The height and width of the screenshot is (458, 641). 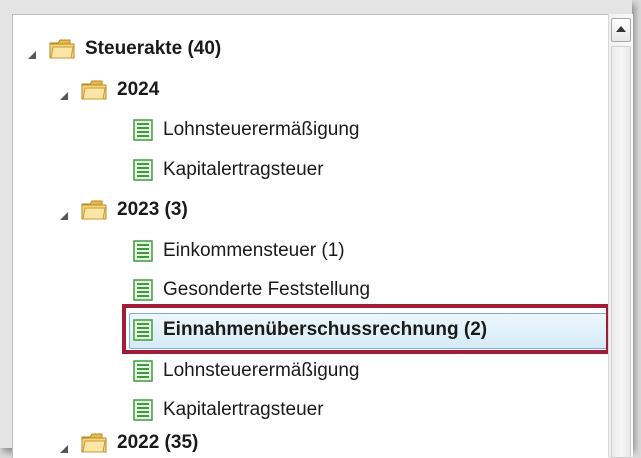 I want to click on tree-leaf-lohnsteuerermaessigung-2023: Lohnsteuerermäßigung, so click(x=246, y=371).